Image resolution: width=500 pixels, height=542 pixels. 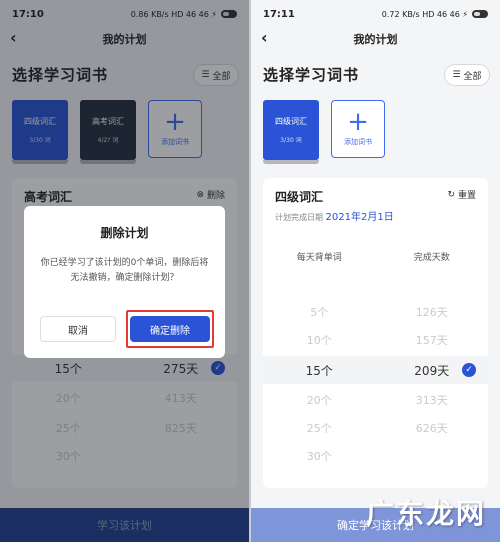 I want to click on picker-row: 20个 313天, so click(x=375, y=400).